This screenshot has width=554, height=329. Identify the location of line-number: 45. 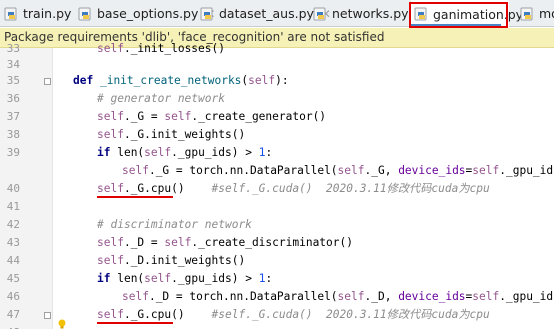
(13, 278).